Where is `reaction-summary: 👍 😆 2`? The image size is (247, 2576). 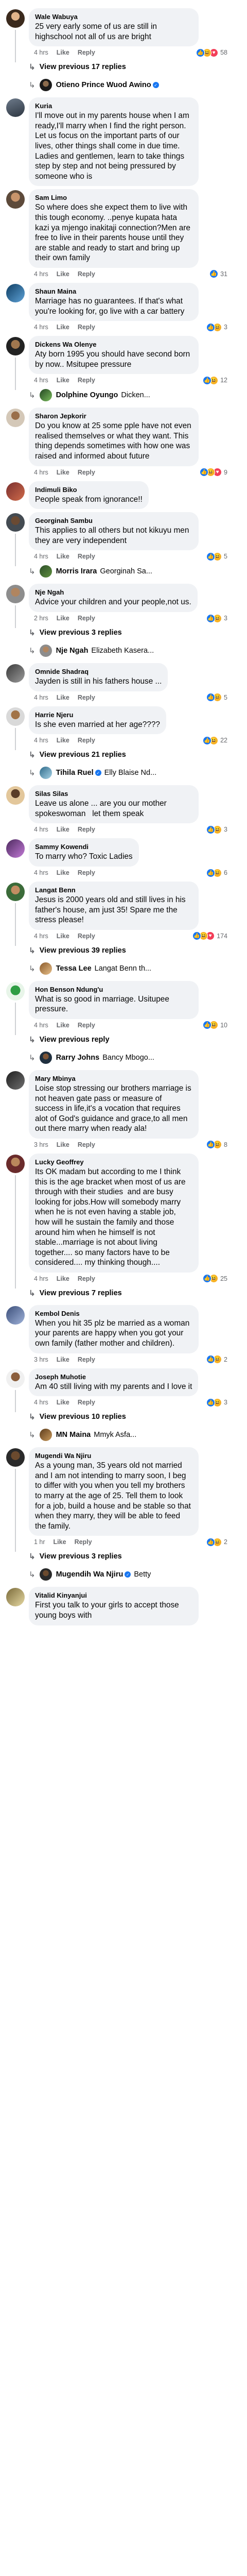 reaction-summary: 👍 😆 2 is located at coordinates (216, 1359).